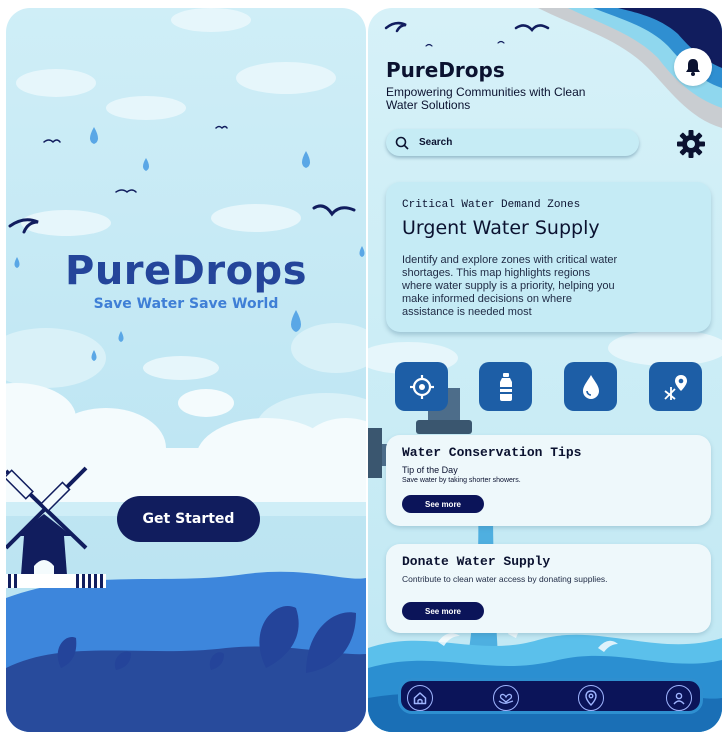  I want to click on profile-icon, so click(679, 698).